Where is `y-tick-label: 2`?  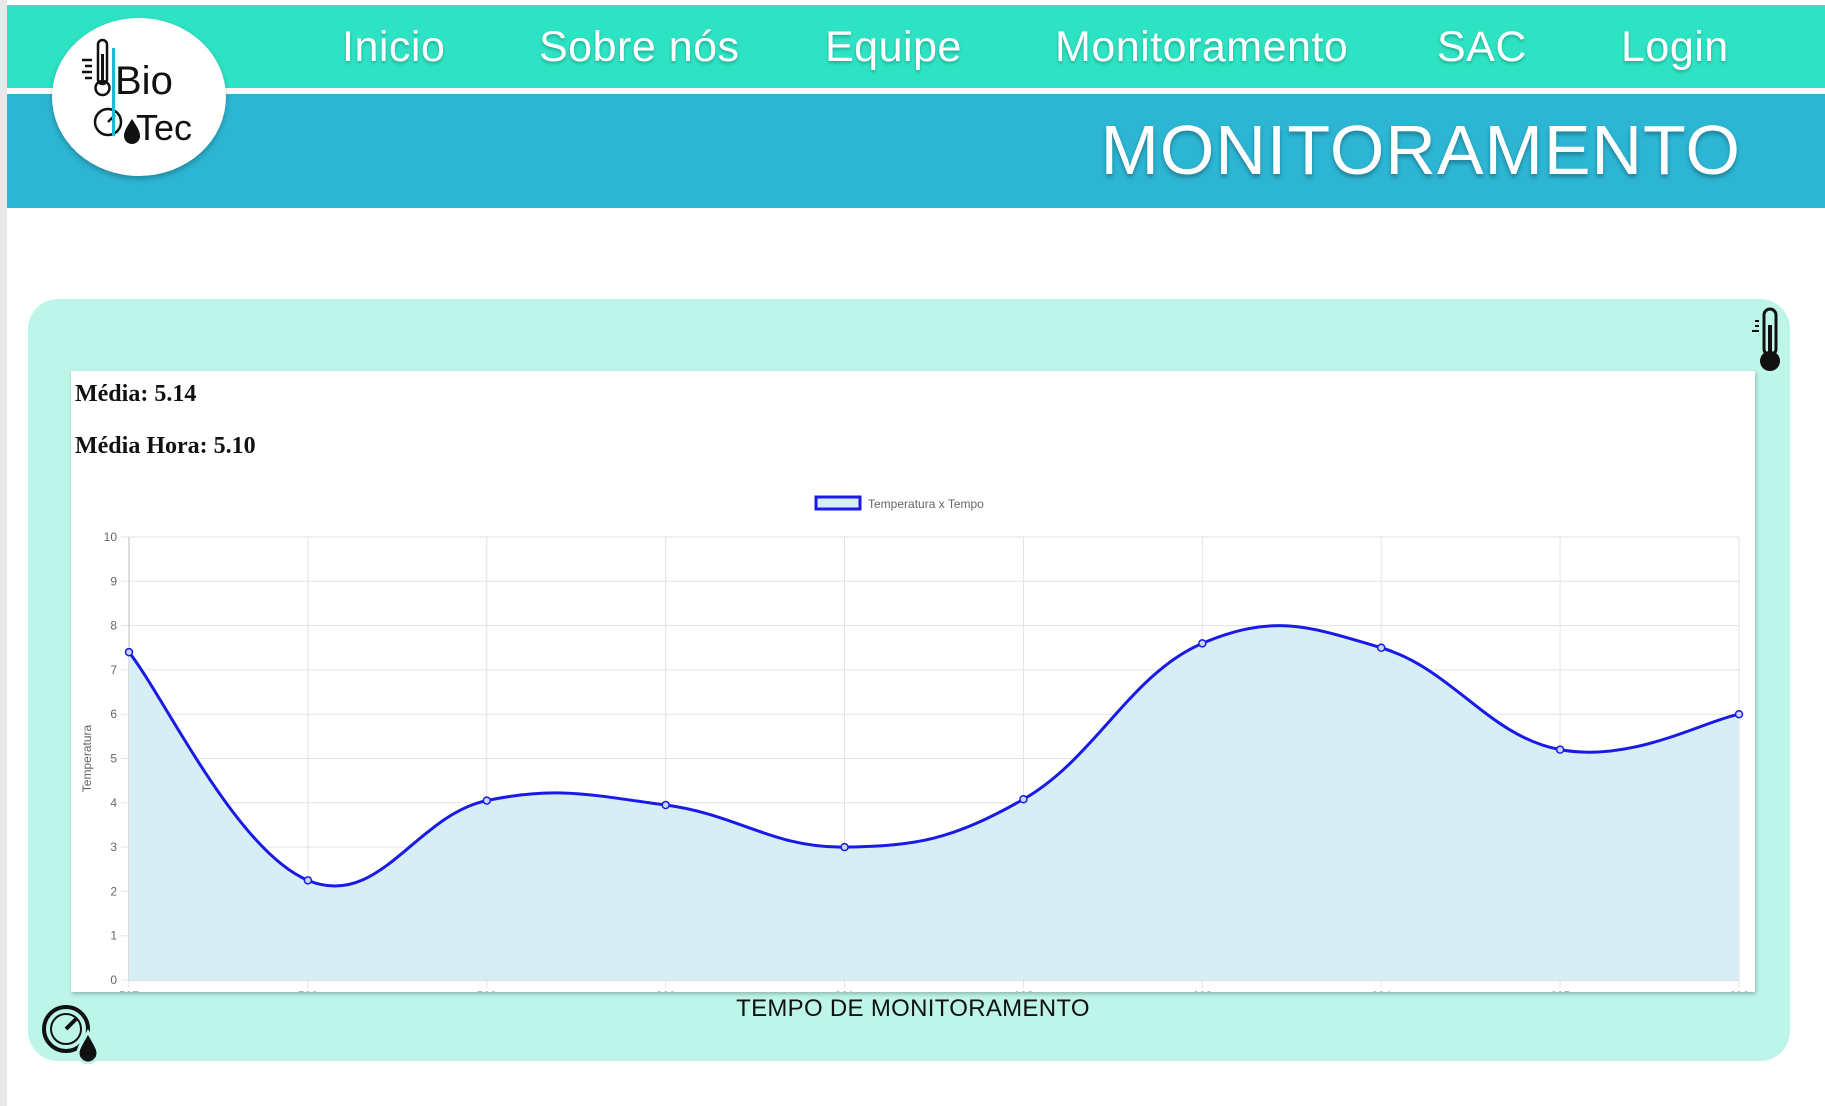 y-tick-label: 2 is located at coordinates (113, 891).